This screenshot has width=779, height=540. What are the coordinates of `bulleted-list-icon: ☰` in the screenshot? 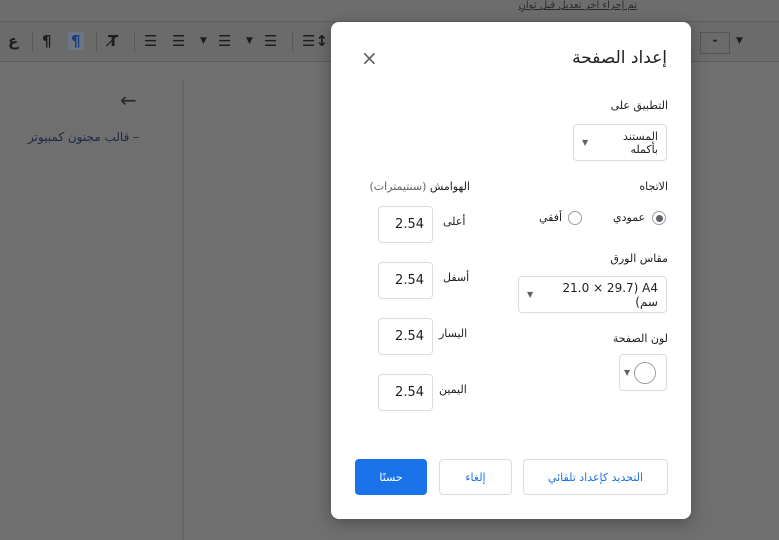 It's located at (224, 41).